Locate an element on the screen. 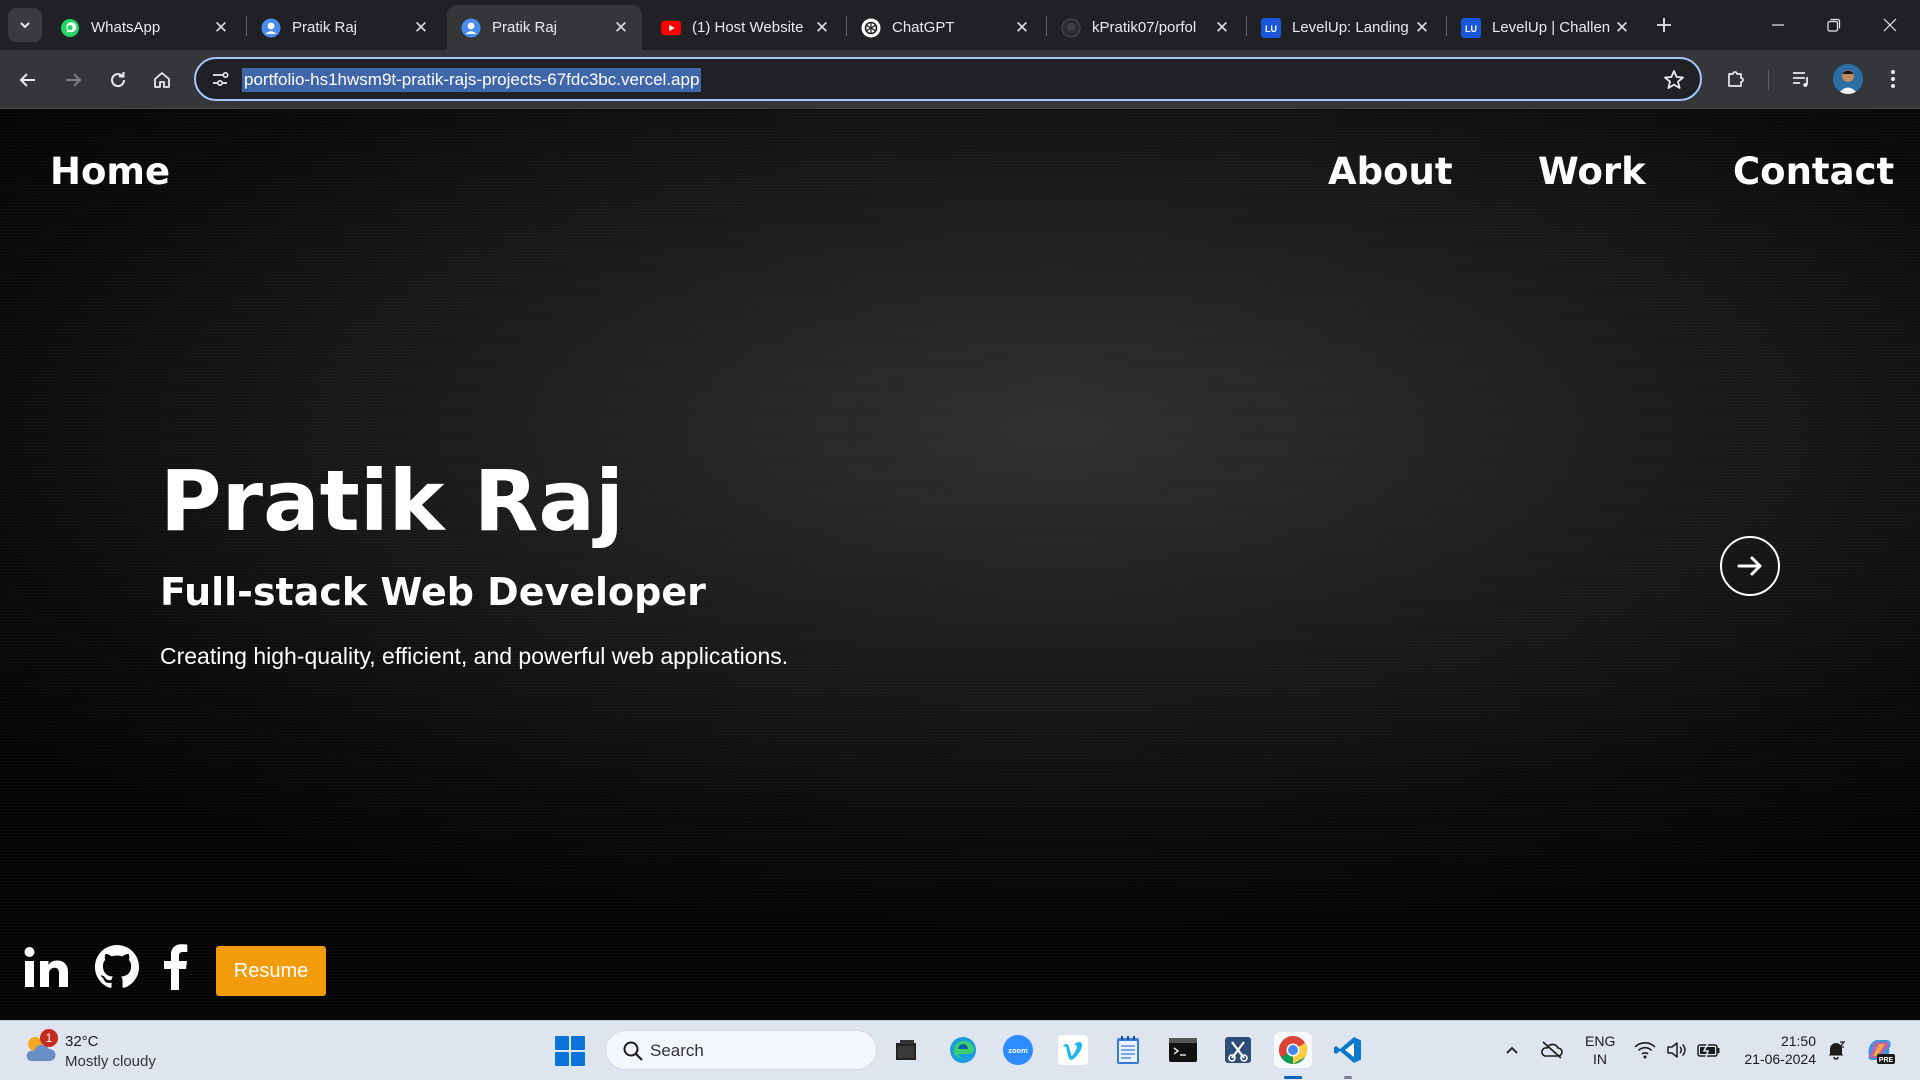  restore-button is located at coordinates (1834, 25).